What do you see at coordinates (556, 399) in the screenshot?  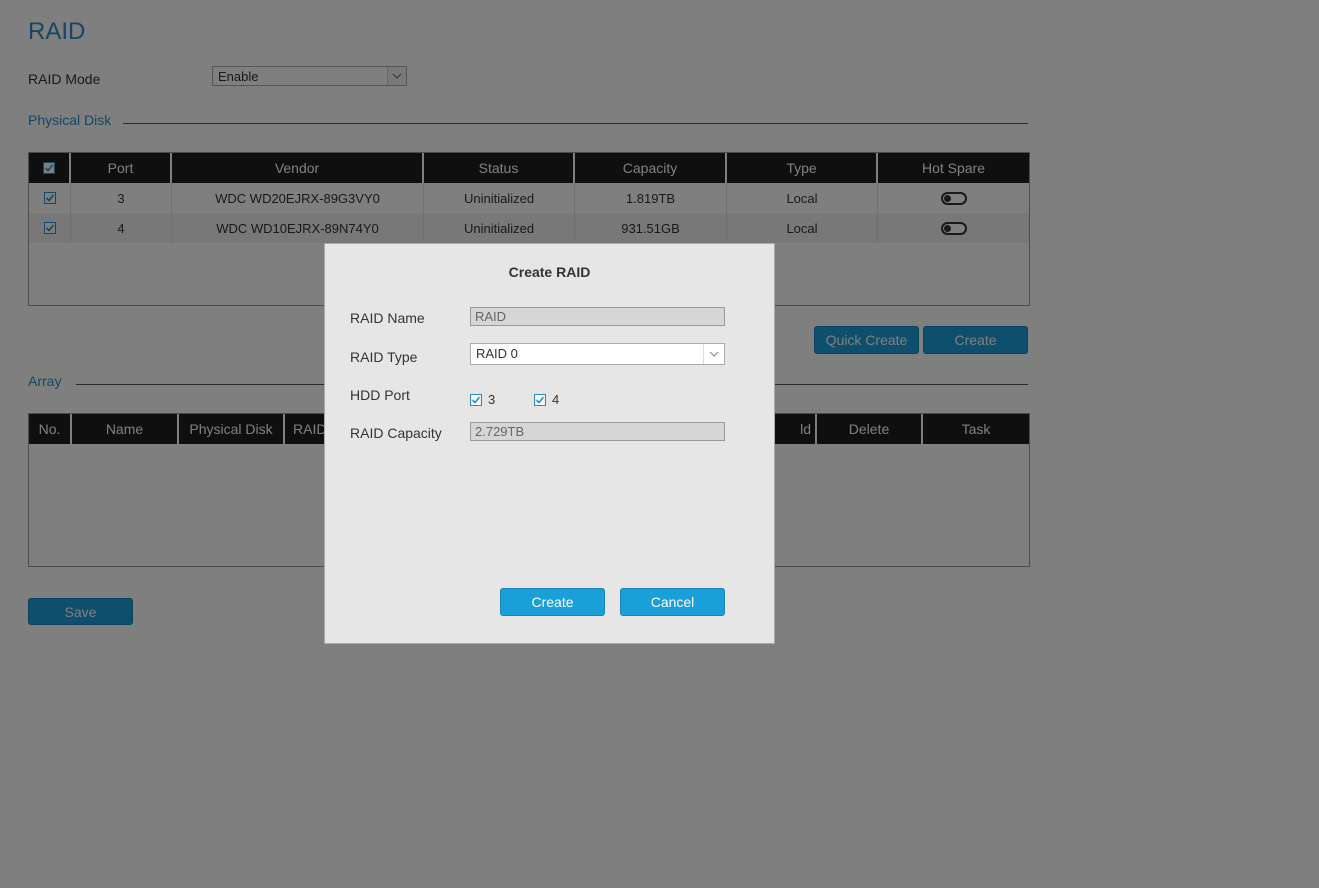 I see `hdd-port-number: 4` at bounding box center [556, 399].